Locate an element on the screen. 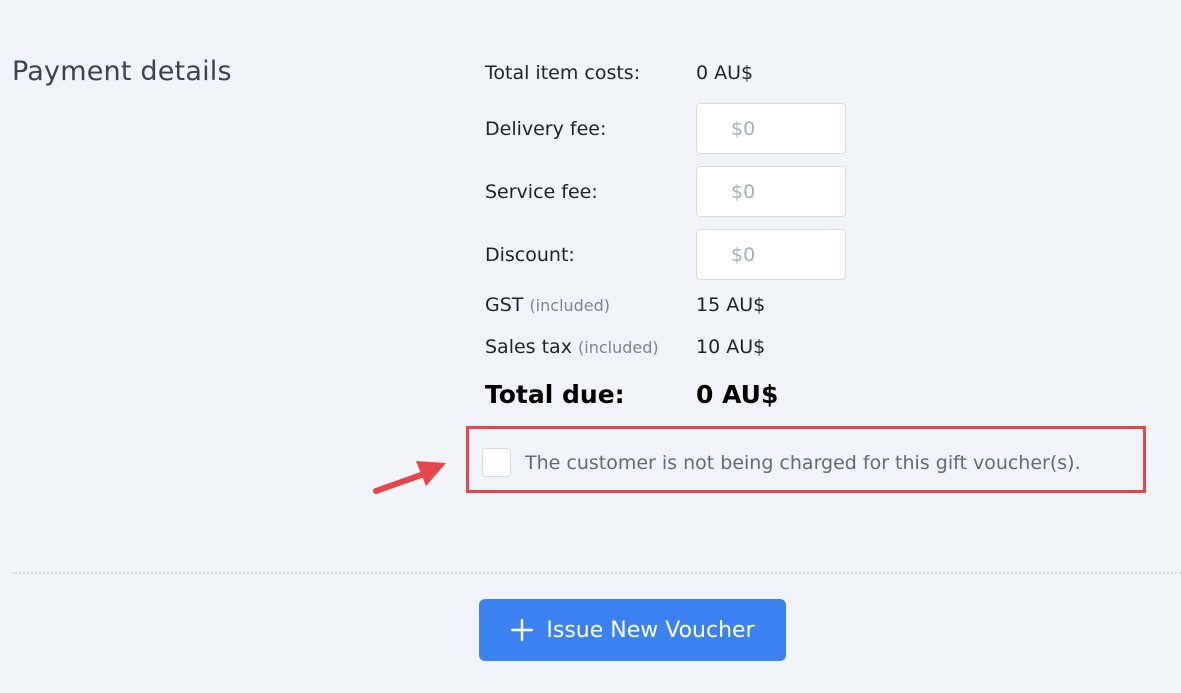  issue-new-voucher-button: Issue New Voucher is located at coordinates (632, 630).